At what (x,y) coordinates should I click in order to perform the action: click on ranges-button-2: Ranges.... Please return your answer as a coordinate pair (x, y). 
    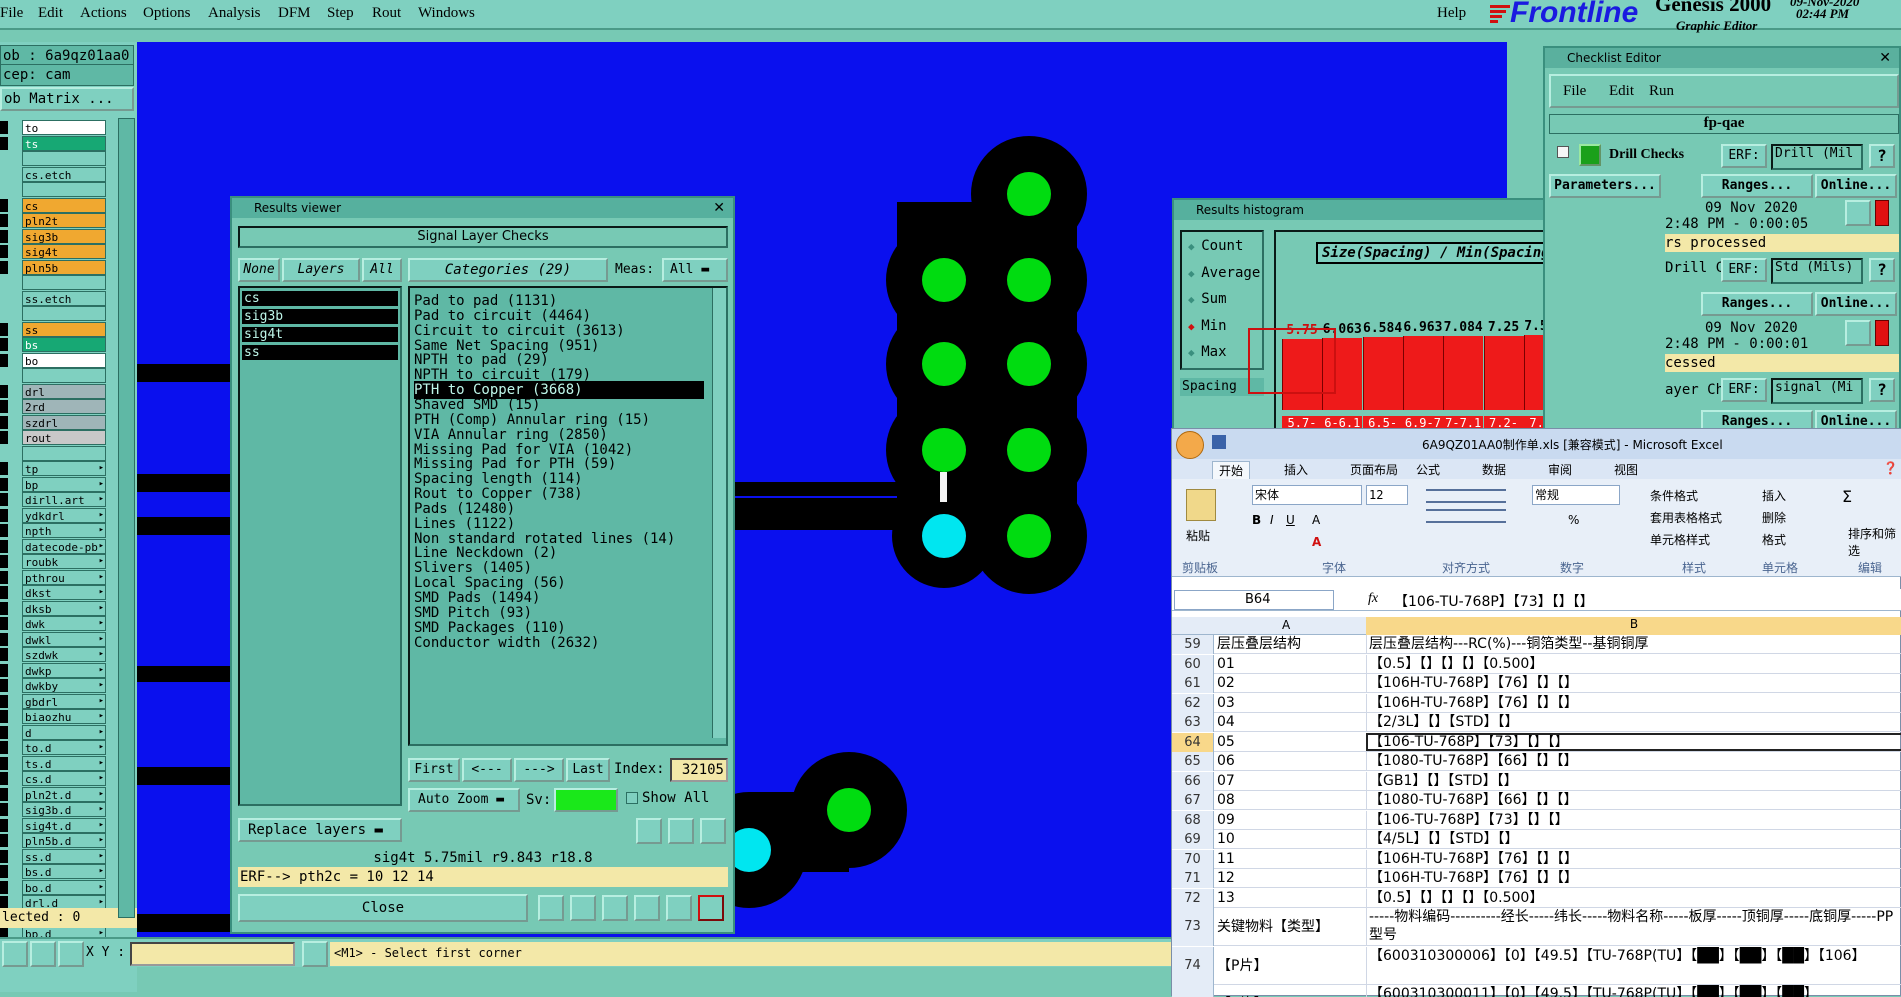
    Looking at the image, I should click on (1757, 304).